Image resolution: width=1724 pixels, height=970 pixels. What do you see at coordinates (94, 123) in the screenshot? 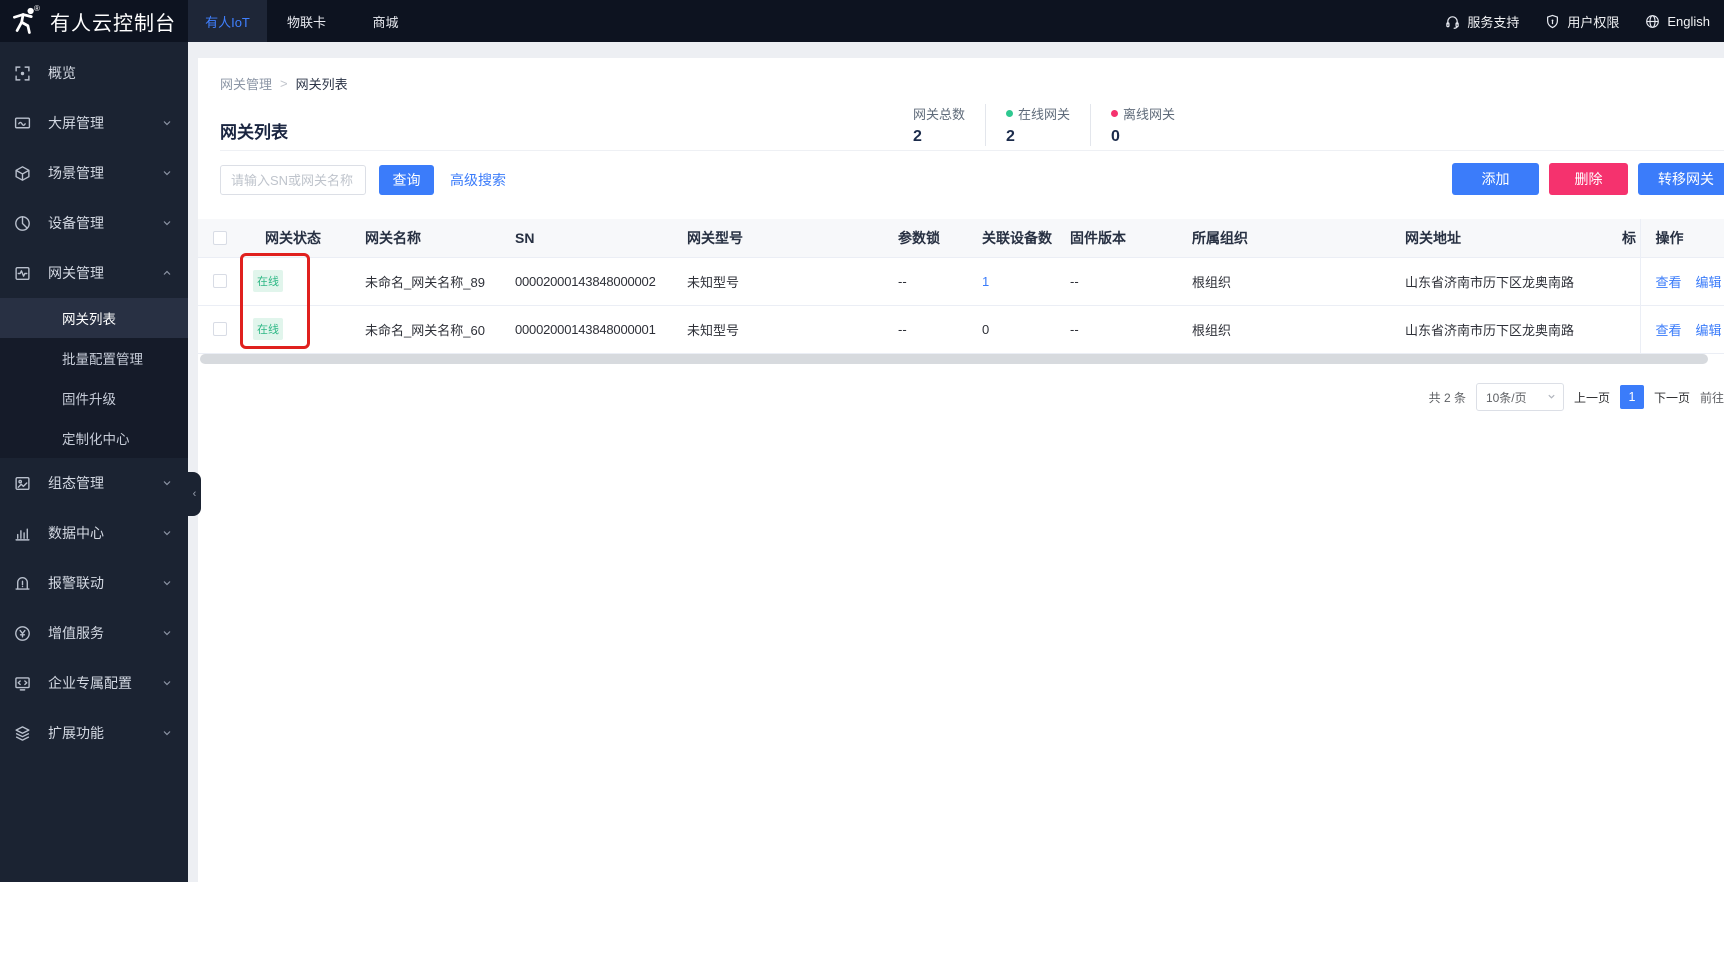
I see `sidebar-item-screen-management: 大屏管理` at bounding box center [94, 123].